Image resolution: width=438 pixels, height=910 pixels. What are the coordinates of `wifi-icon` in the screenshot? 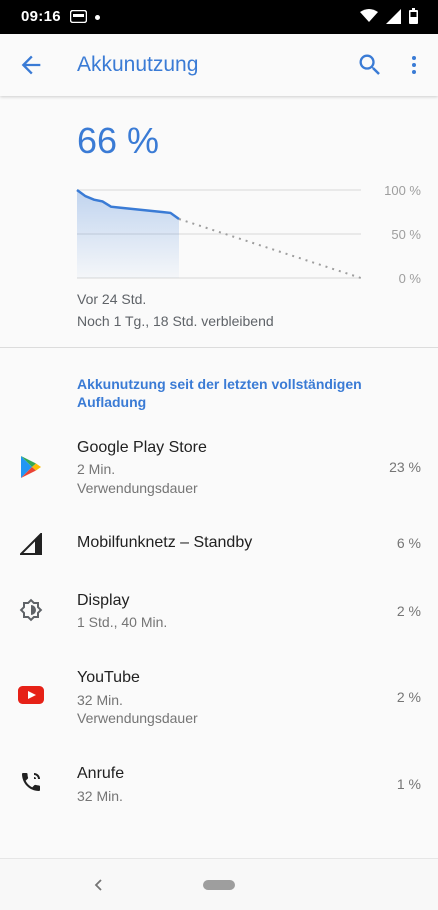 It's located at (369, 18).